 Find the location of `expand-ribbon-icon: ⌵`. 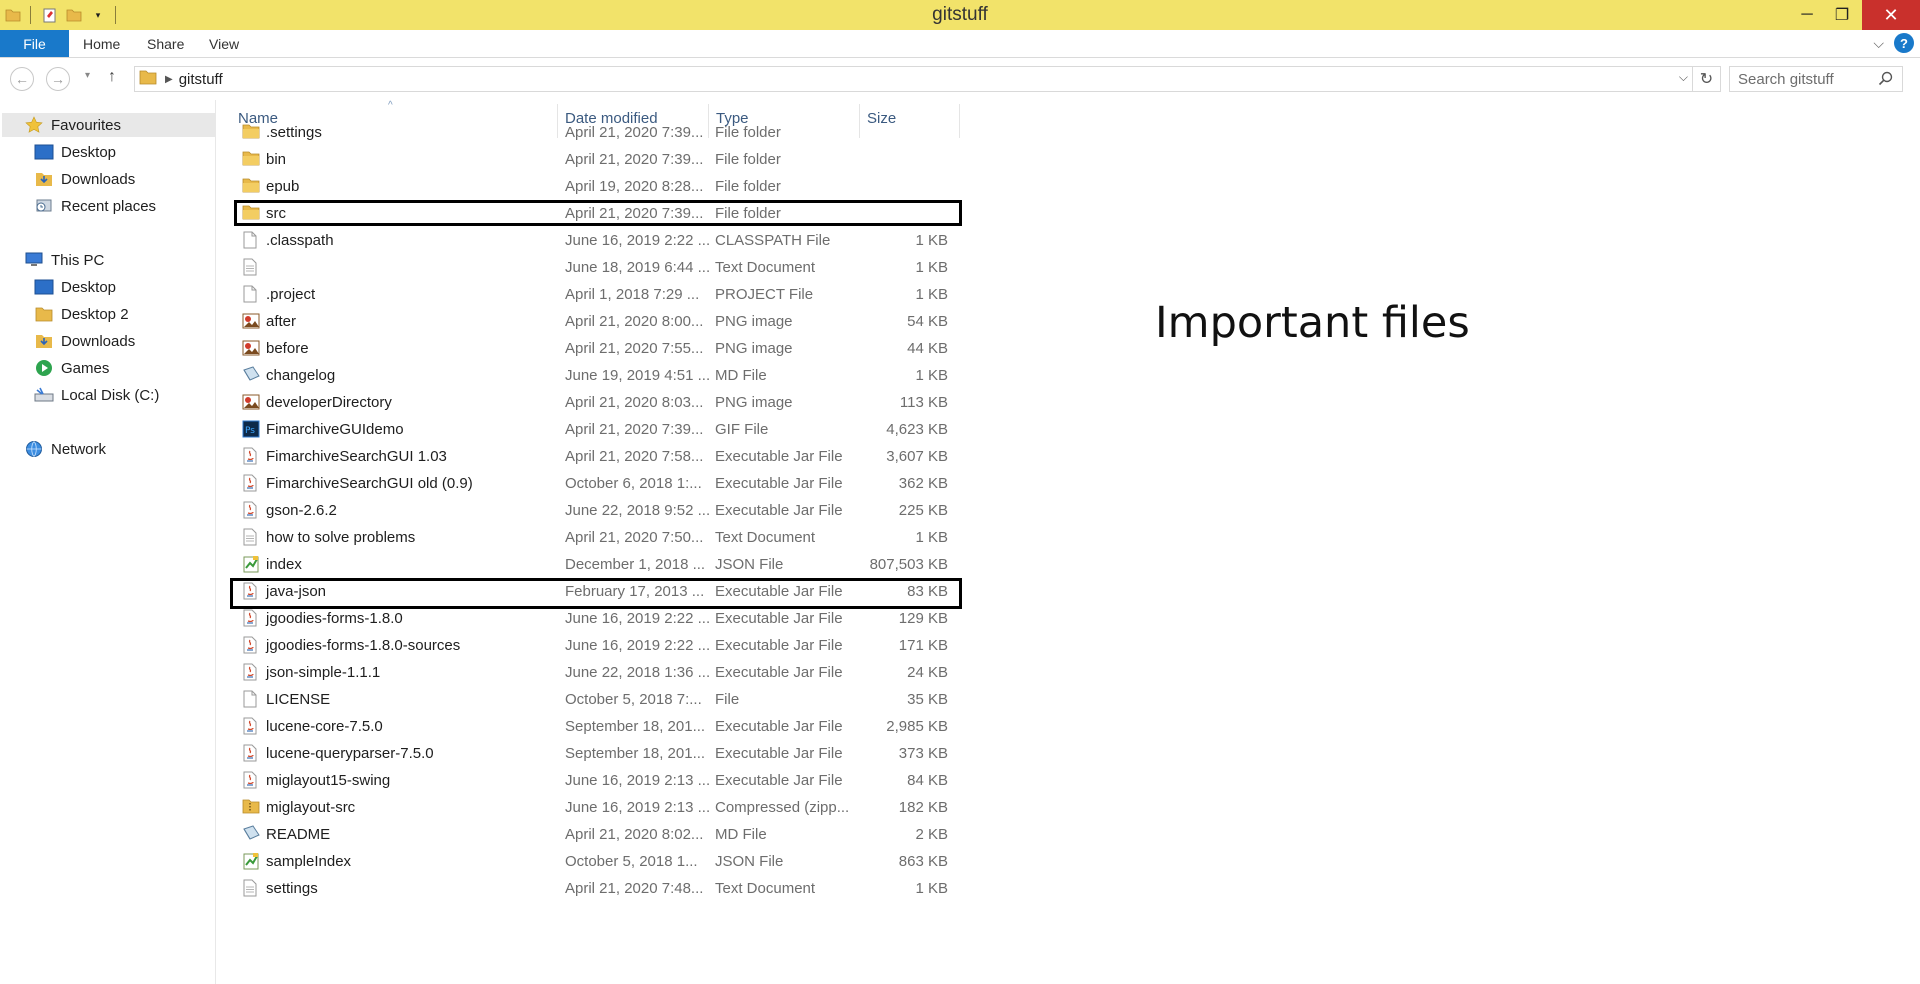

expand-ribbon-icon: ⌵ is located at coordinates (1878, 43).